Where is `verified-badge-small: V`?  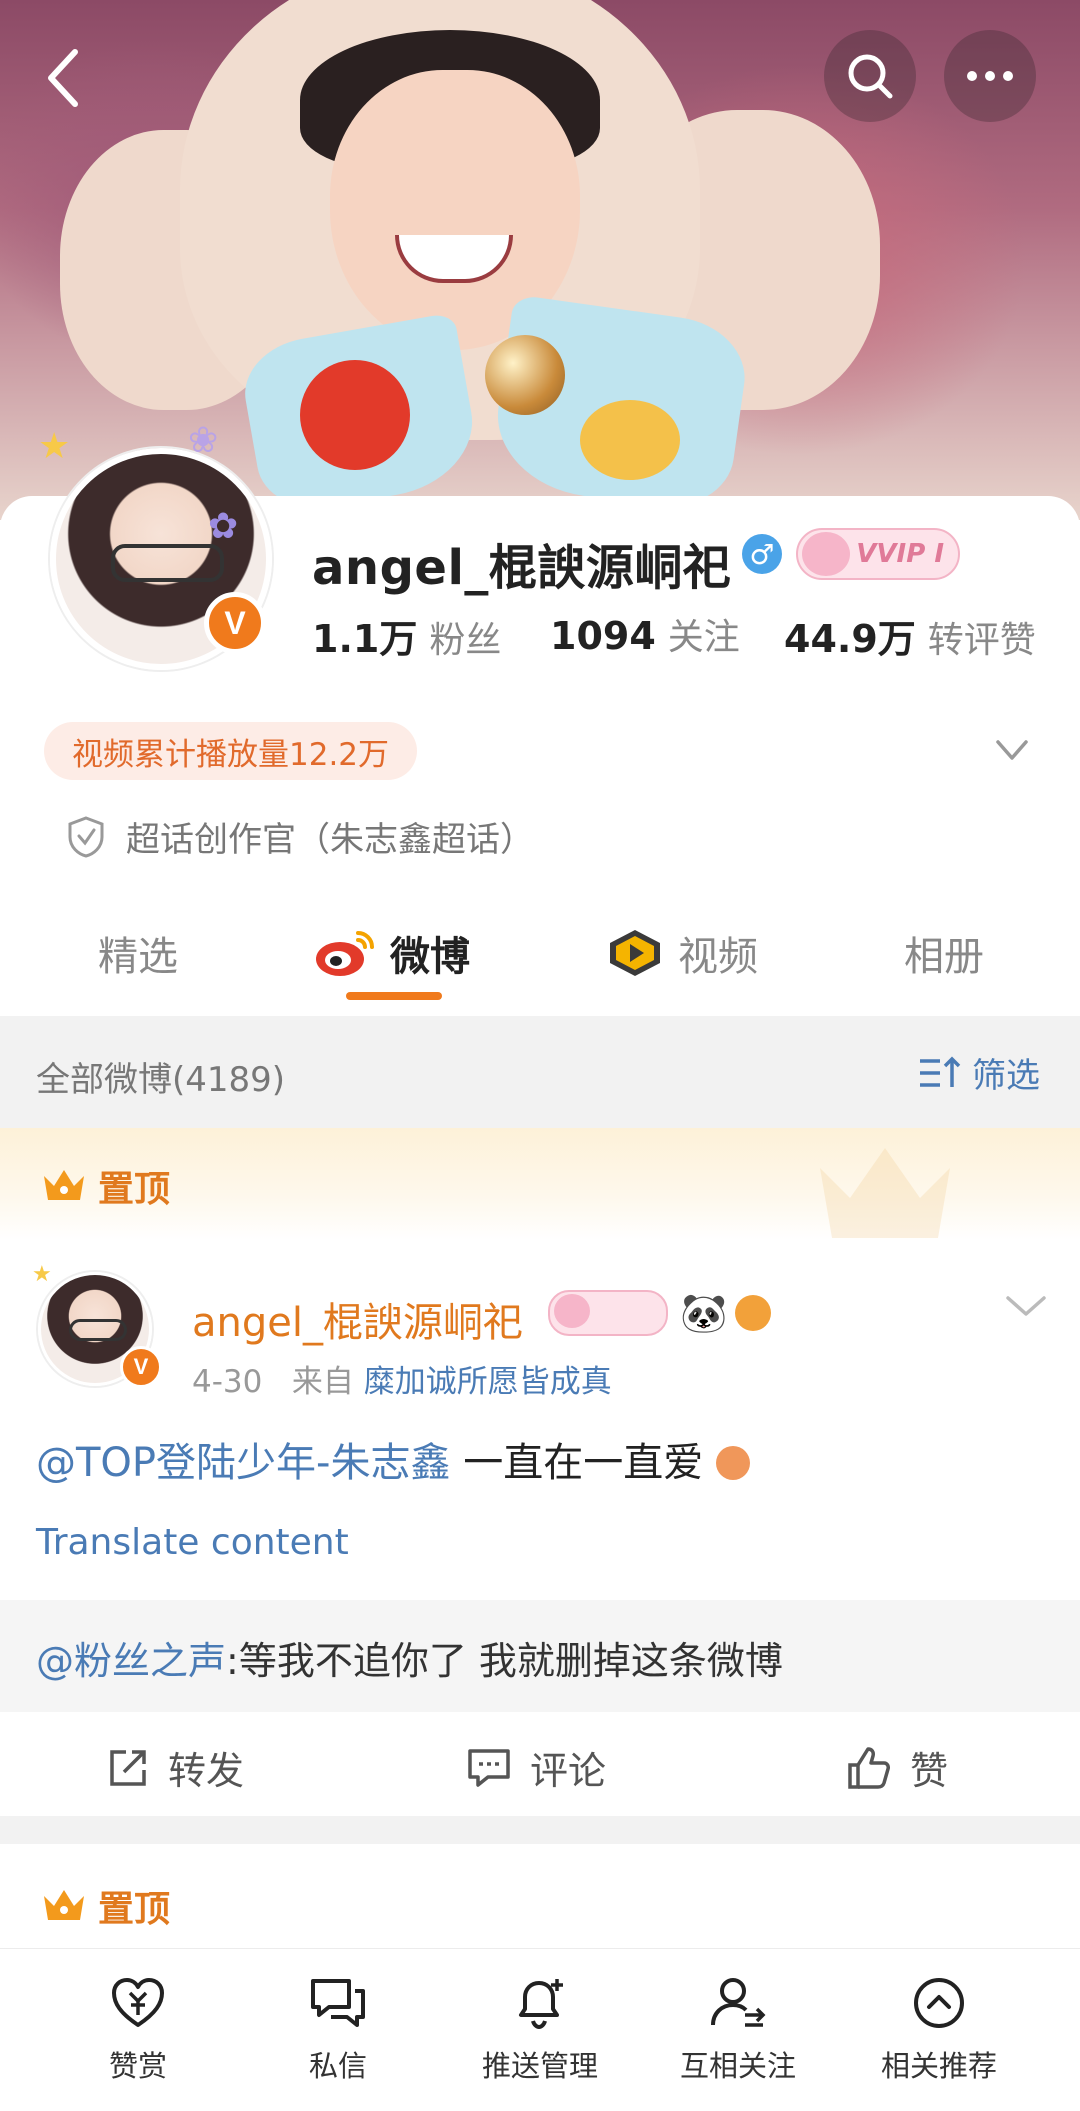
verified-badge-small: V is located at coordinates (141, 1367).